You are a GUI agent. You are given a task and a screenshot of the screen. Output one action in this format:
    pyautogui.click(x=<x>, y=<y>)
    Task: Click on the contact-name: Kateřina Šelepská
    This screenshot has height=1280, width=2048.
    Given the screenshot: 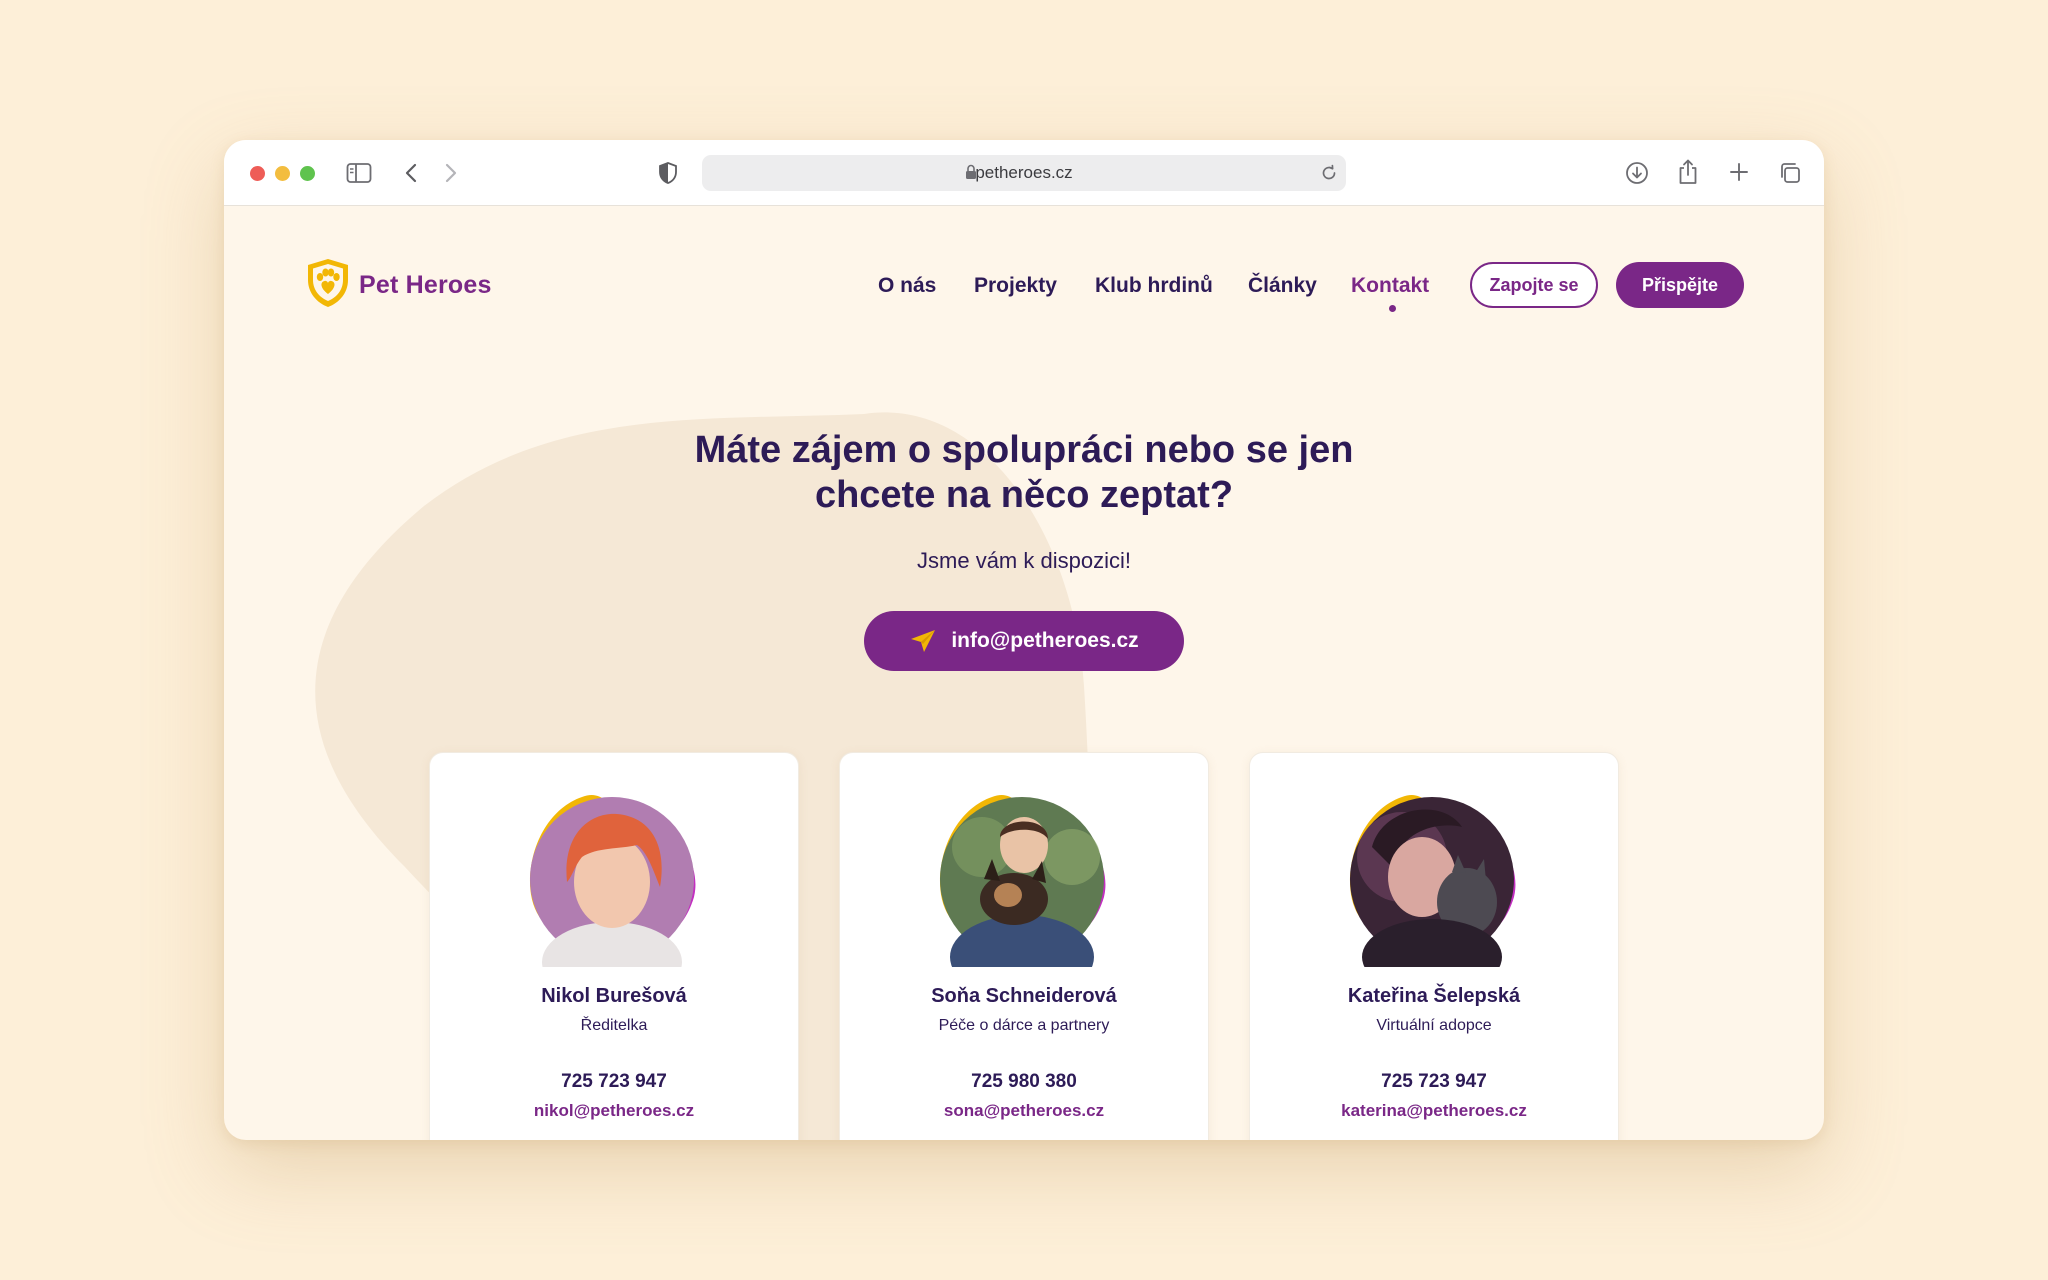 What is the action you would take?
    pyautogui.click(x=1434, y=996)
    